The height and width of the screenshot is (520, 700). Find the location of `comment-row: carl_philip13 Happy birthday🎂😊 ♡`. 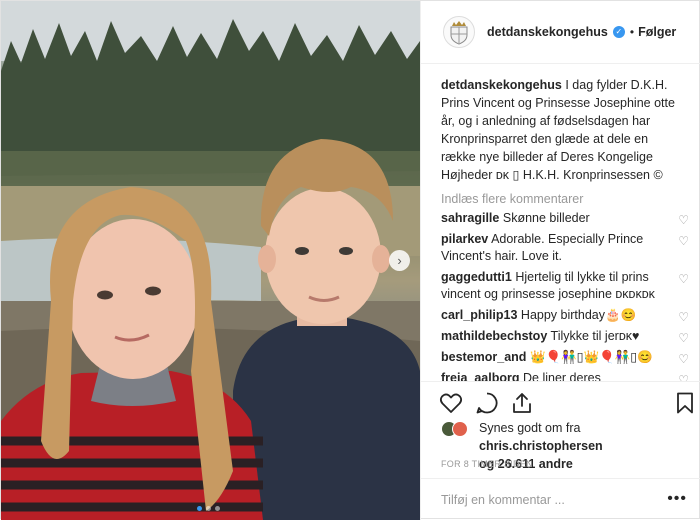

comment-row: carl_philip13 Happy birthday🎂😊 ♡ is located at coordinates (565, 315).